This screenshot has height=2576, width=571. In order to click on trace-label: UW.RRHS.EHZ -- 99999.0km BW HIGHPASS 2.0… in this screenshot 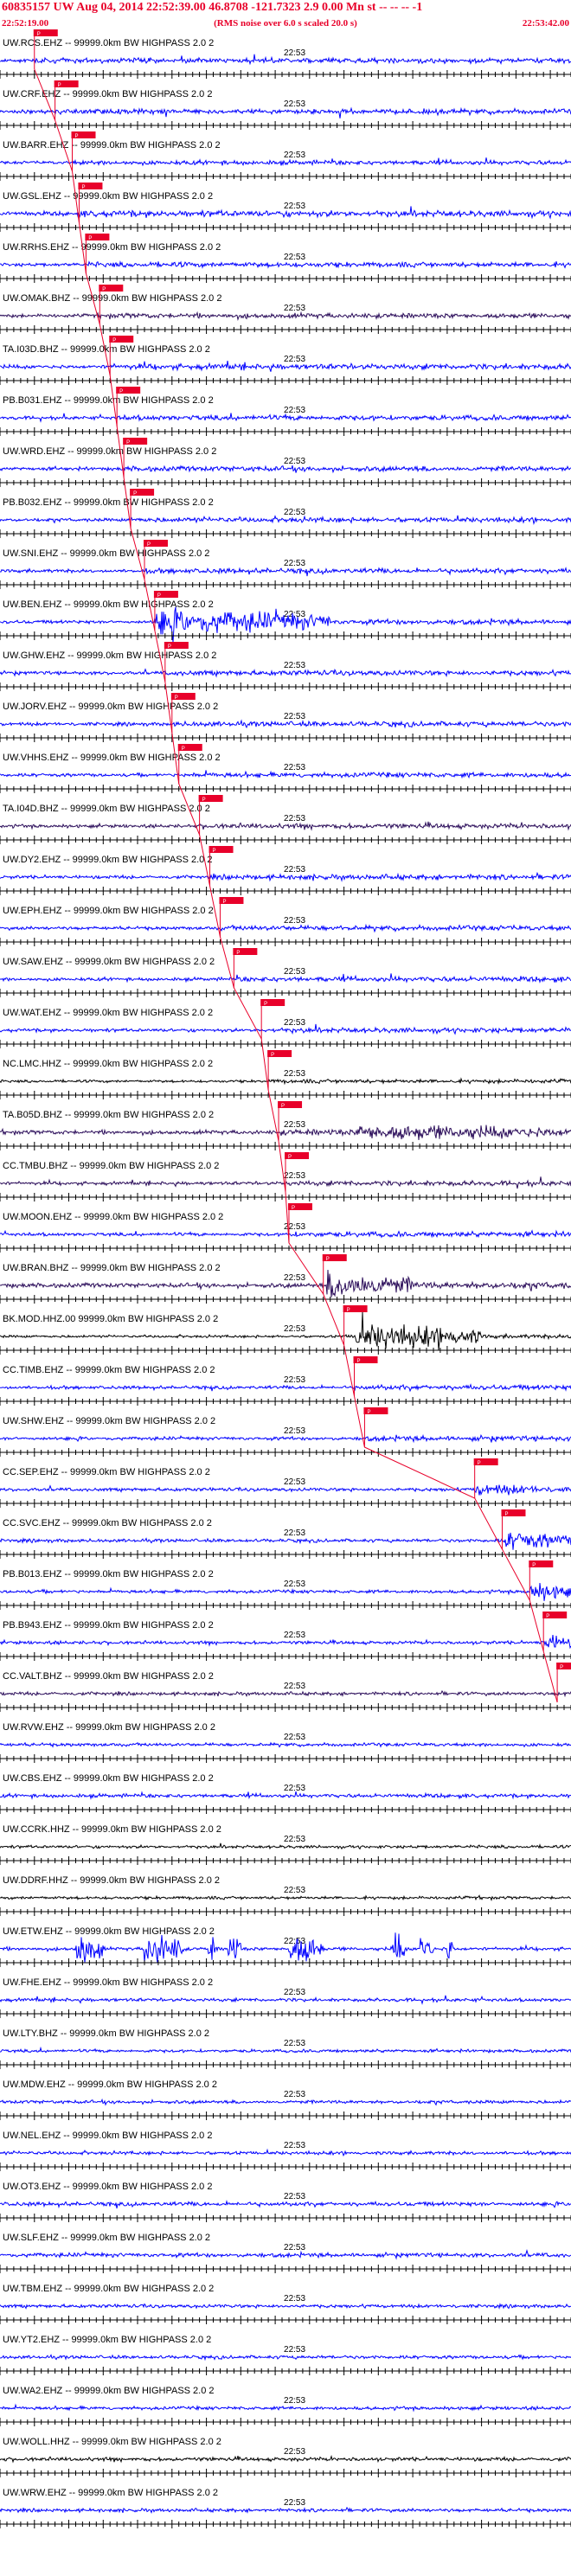, I will do `click(112, 247)`.